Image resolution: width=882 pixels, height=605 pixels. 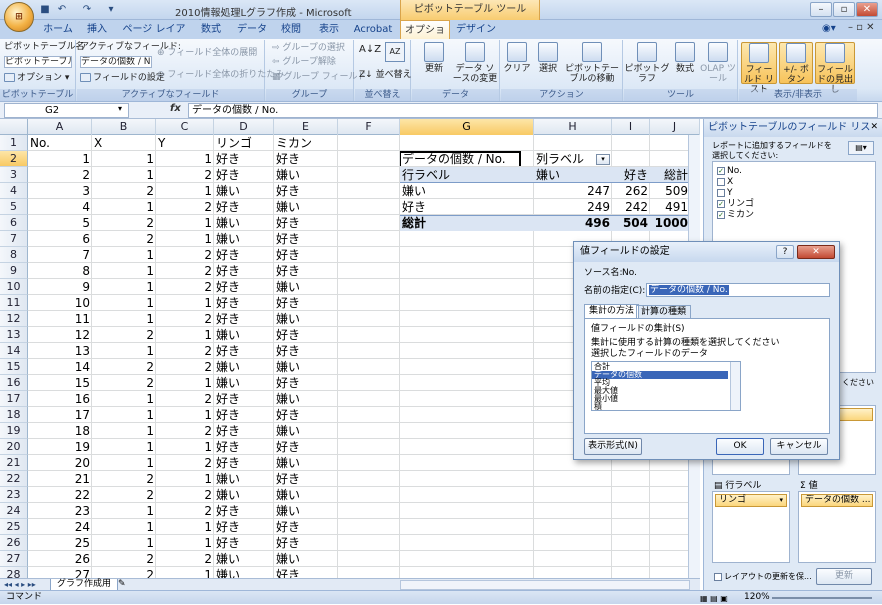 I want to click on tab-show-values: 計算の種類, so click(x=664, y=311).